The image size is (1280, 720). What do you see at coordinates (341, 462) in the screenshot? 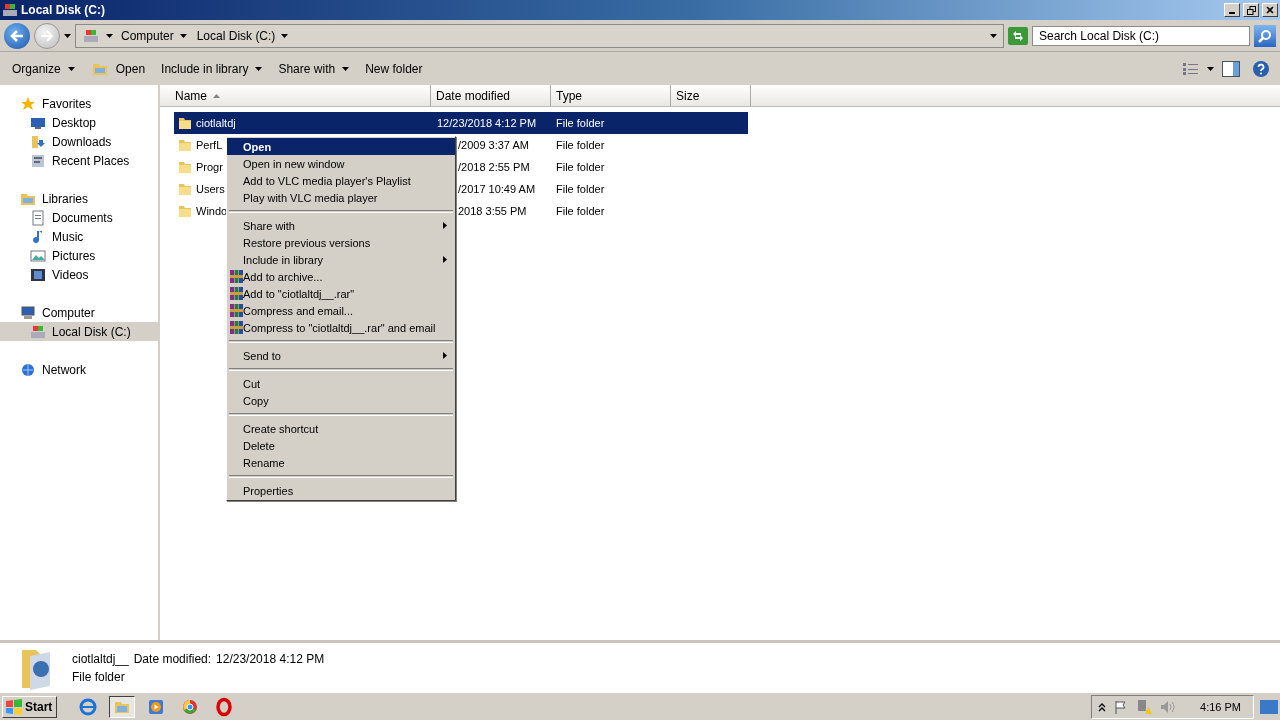
I see `menu-item: Rename` at bounding box center [341, 462].